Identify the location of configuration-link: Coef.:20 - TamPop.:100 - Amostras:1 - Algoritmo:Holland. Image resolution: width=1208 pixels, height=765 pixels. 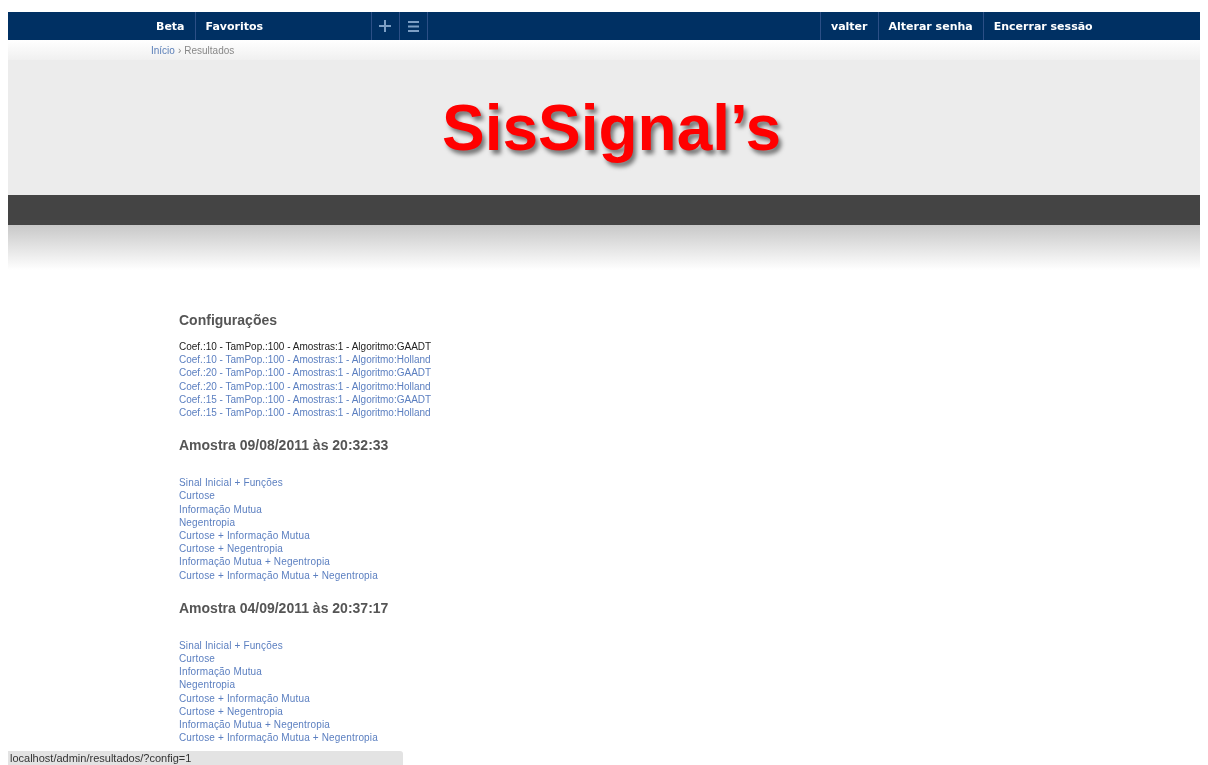
(305, 386).